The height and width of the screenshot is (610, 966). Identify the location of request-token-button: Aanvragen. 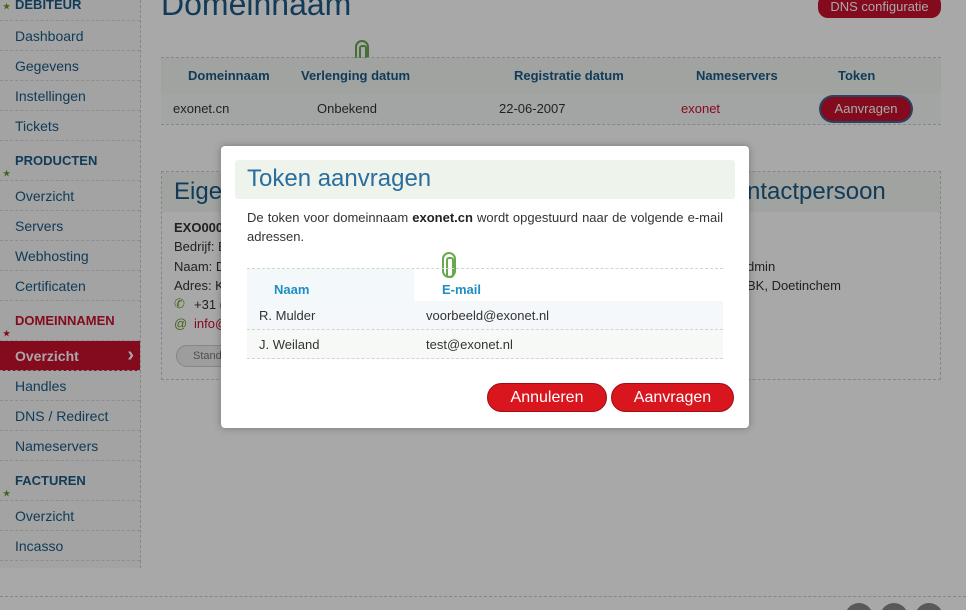
(672, 397).